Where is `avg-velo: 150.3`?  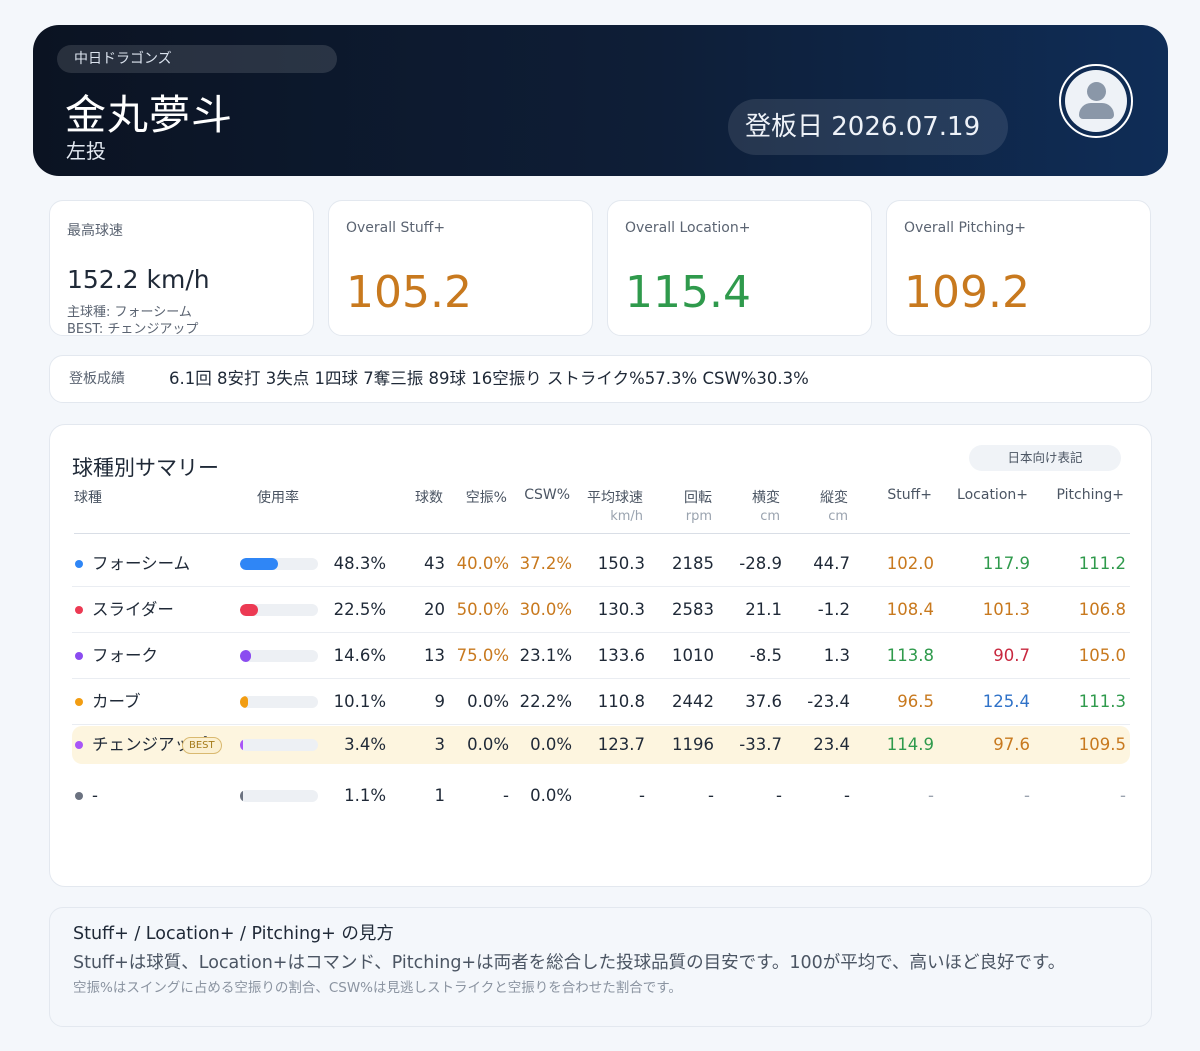
avg-velo: 150.3 is located at coordinates (621, 563).